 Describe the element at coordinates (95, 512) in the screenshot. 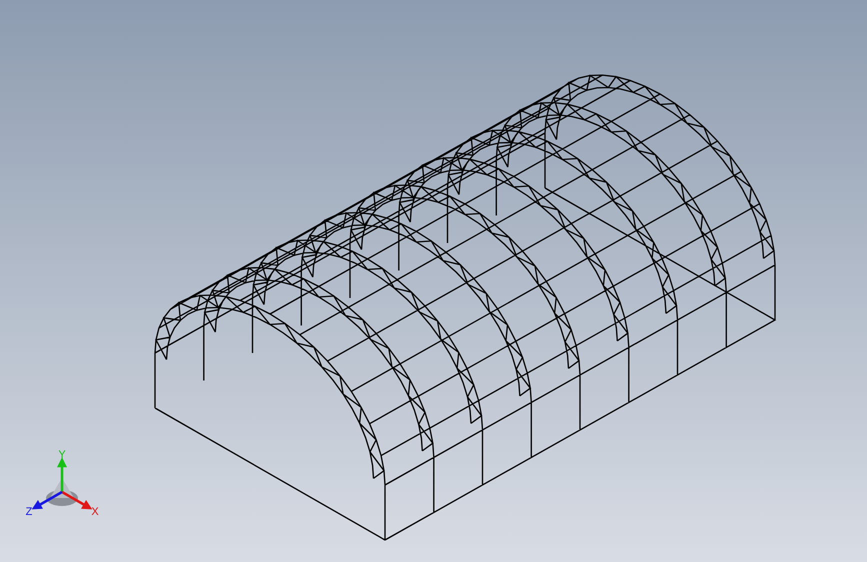

I see `axis-label: X` at that location.